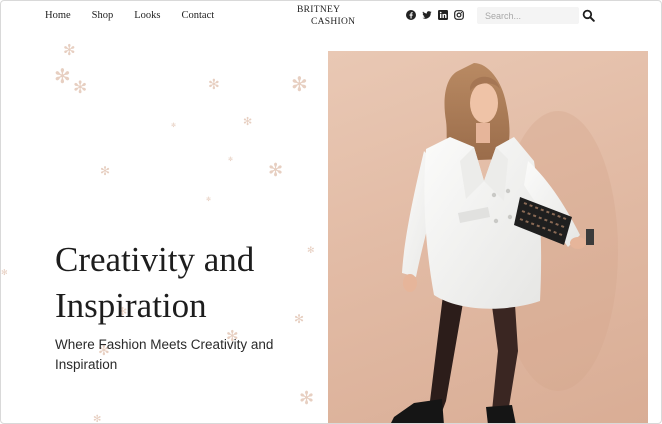  Describe the element at coordinates (435, 15) in the screenshot. I see `social-links` at that location.